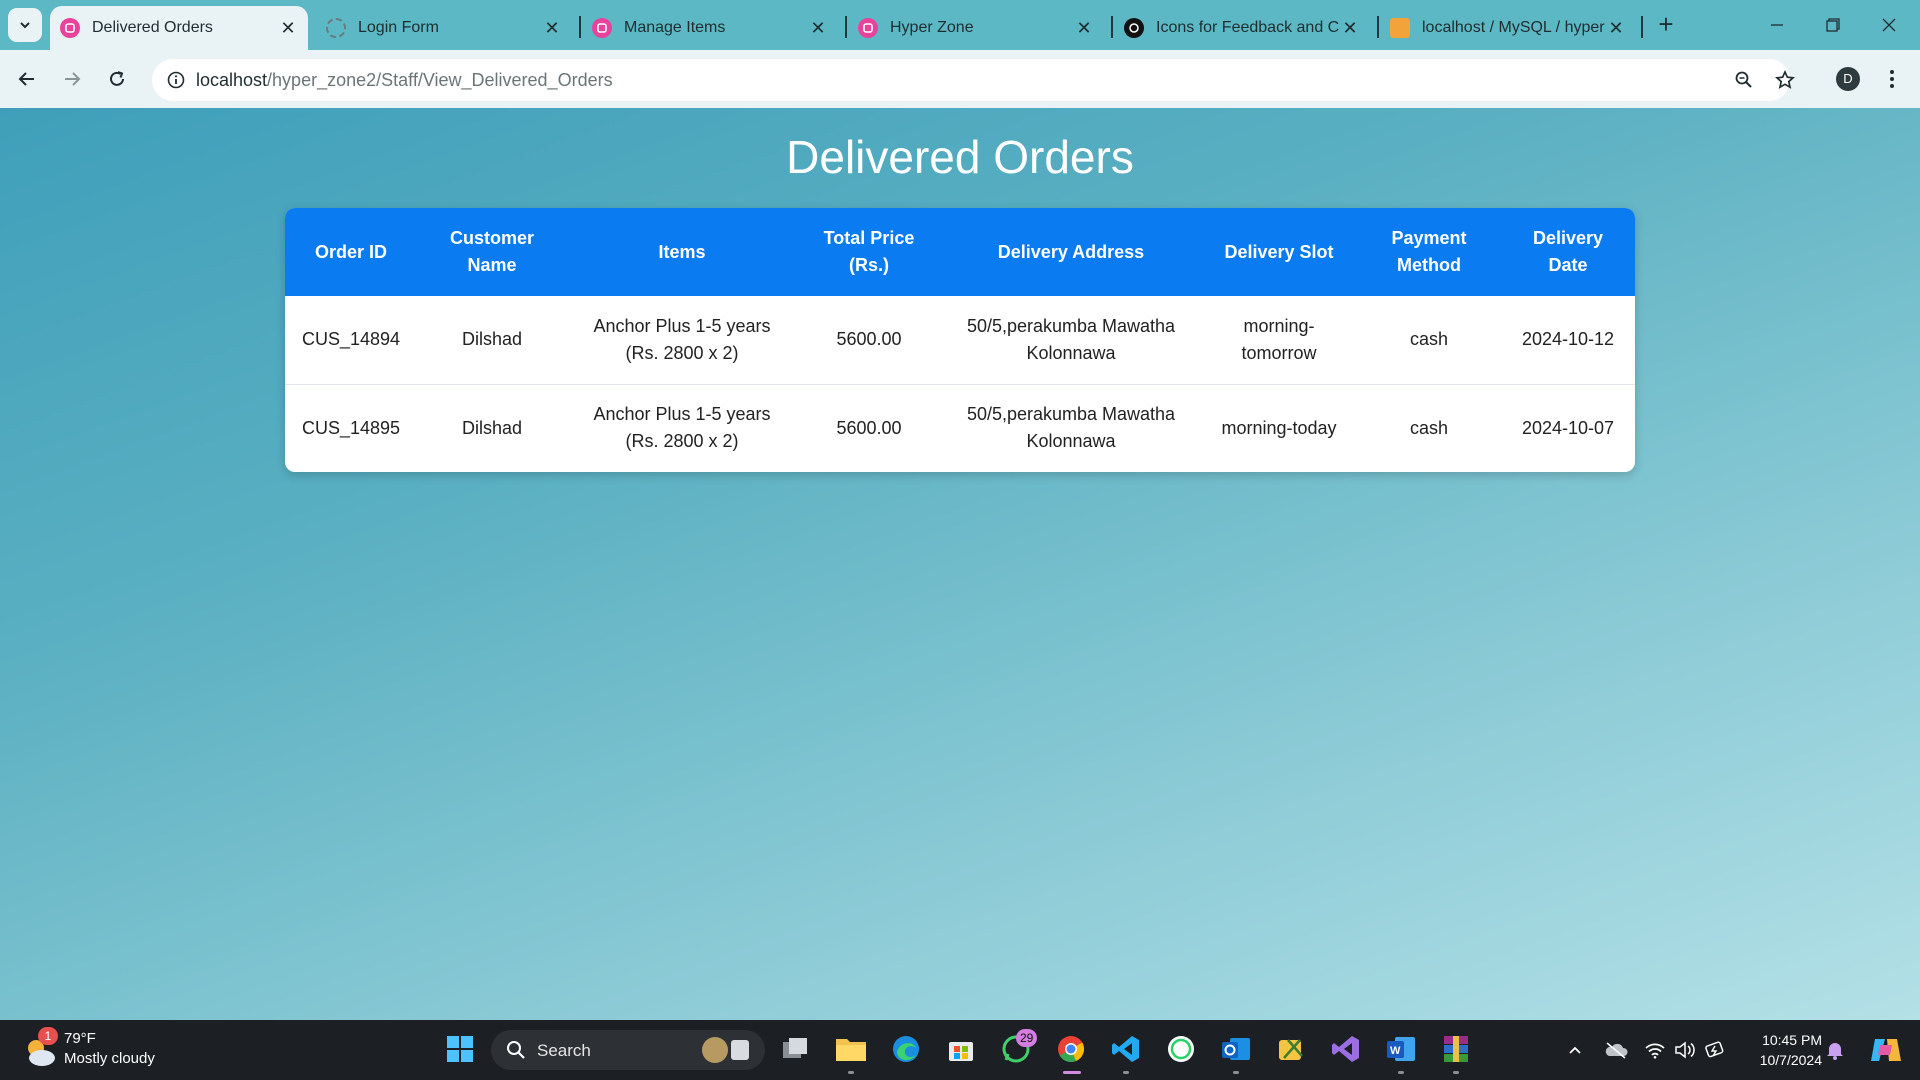  Describe the element at coordinates (80, 1038) in the screenshot. I see `weather-temperature: 79°F` at that location.